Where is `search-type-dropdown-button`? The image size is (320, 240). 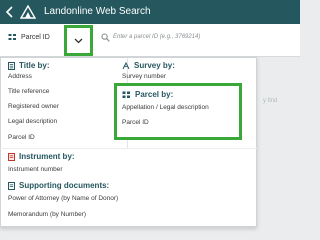
search-type-dropdown-button is located at coordinates (78, 40).